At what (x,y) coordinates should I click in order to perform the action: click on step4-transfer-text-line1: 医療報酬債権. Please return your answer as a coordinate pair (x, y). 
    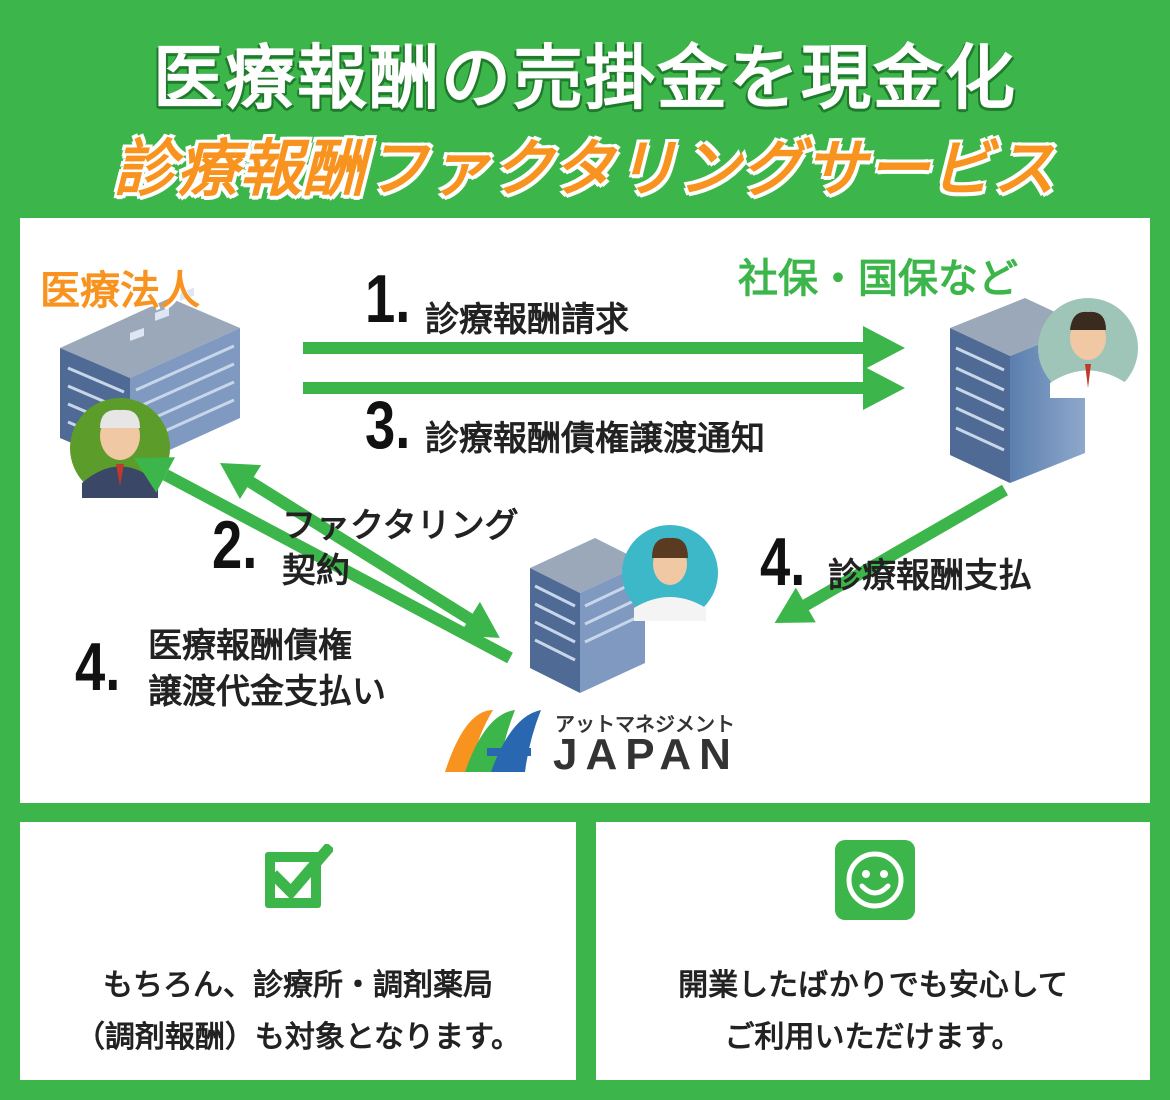
    Looking at the image, I should click on (250, 646).